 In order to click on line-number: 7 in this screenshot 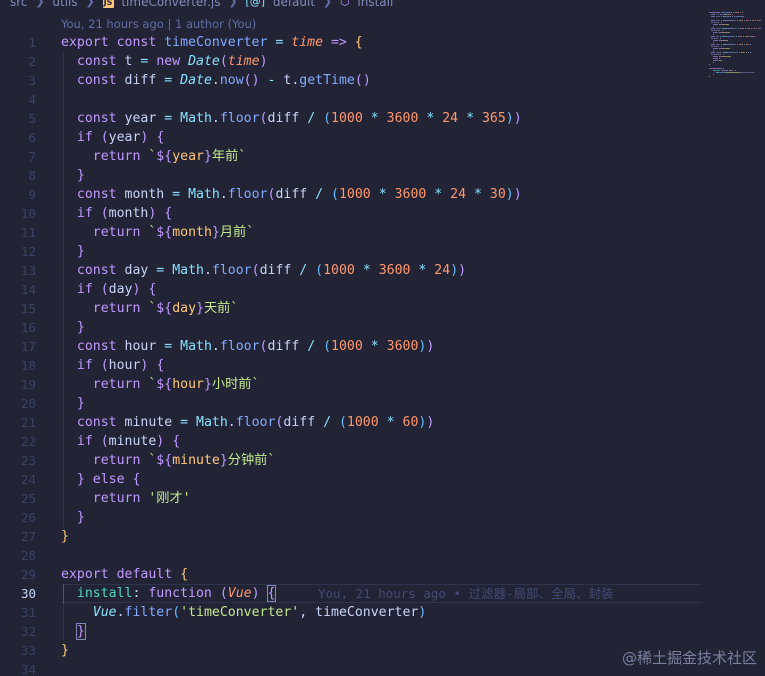, I will do `click(18, 156)`.